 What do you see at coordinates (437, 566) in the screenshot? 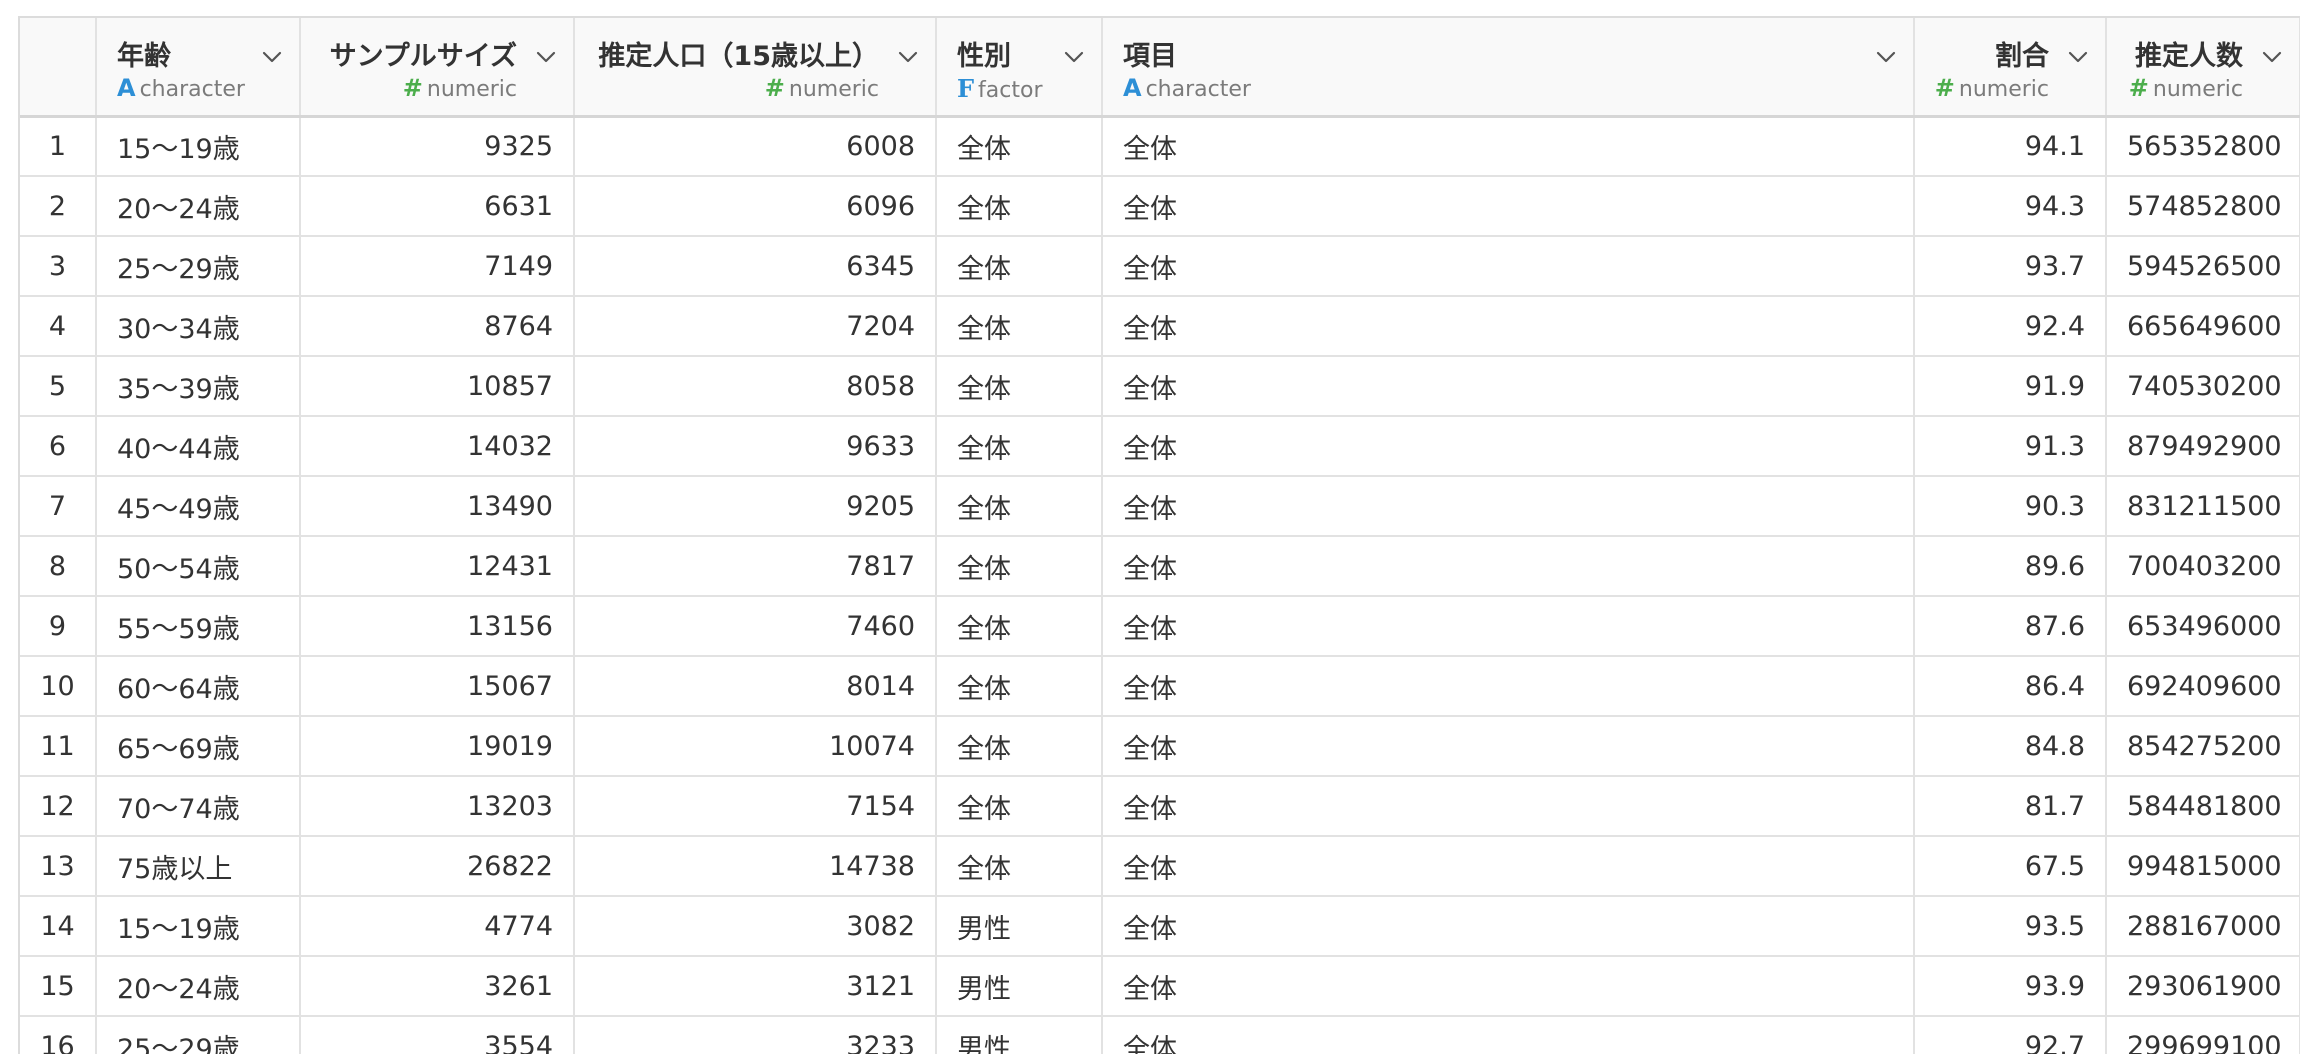
I see `table-cell: 12431` at bounding box center [437, 566].